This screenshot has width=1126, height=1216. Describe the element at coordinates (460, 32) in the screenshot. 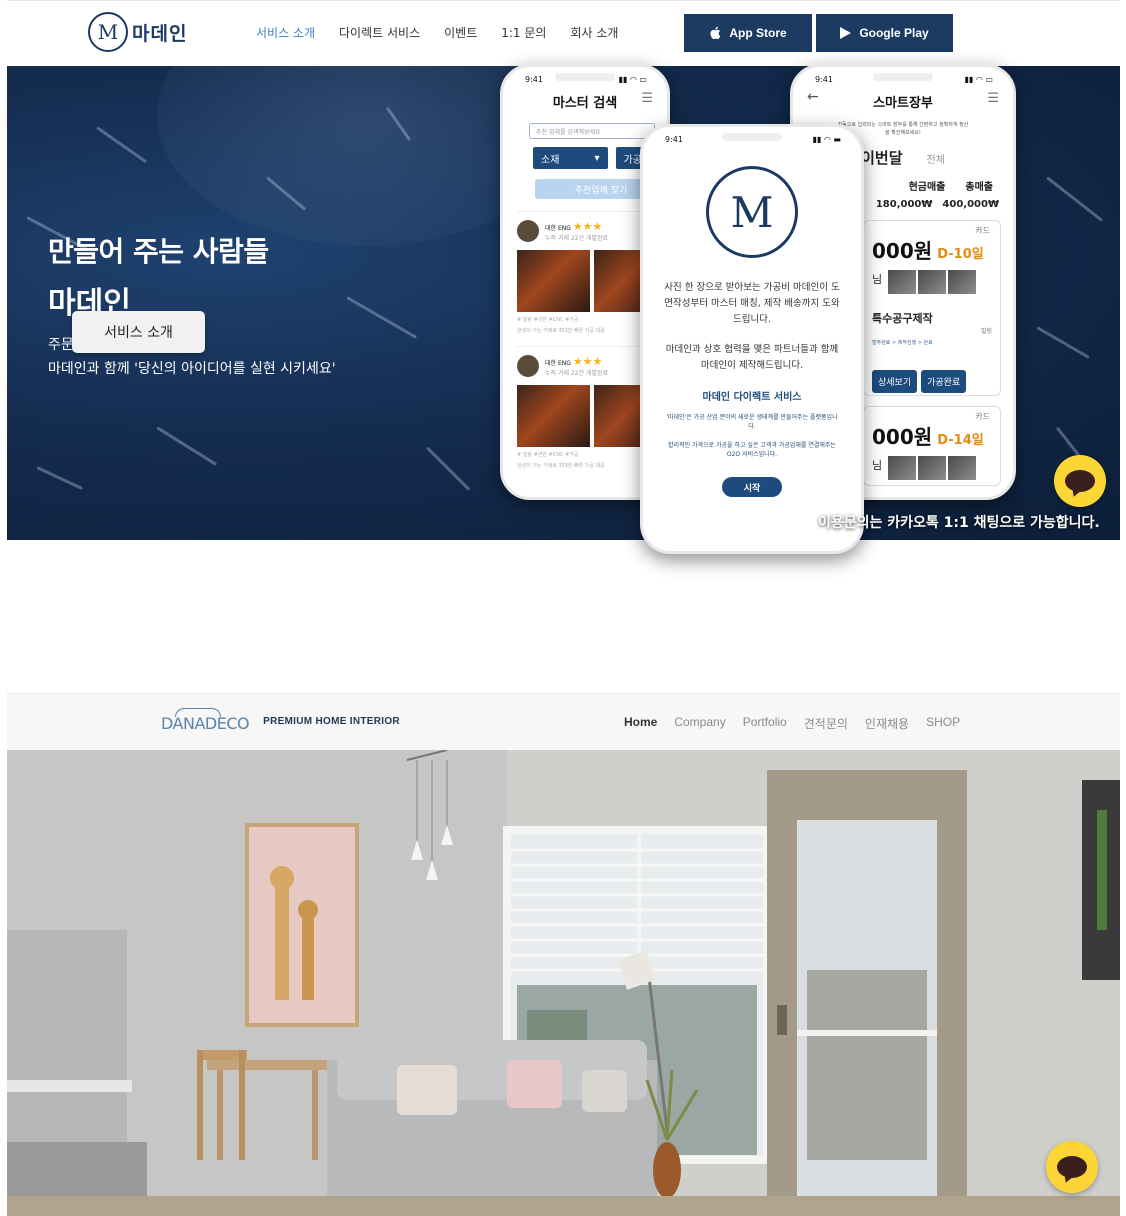

I see `nav-event: 이벤트` at that location.